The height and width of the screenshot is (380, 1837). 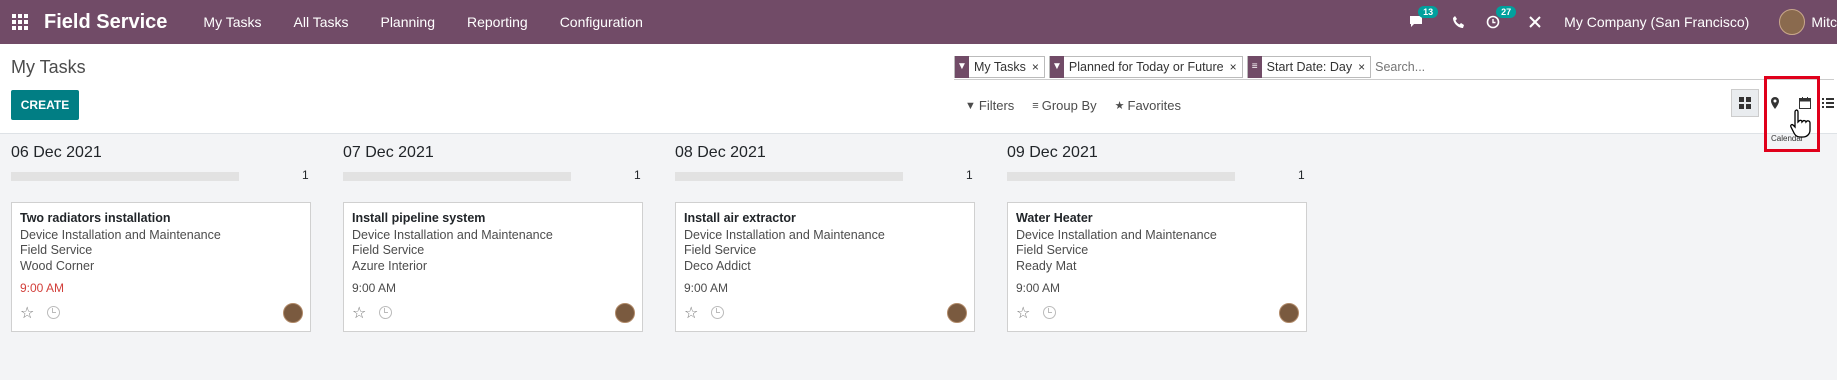 I want to click on menu-all-tasks: All Tasks, so click(x=321, y=22).